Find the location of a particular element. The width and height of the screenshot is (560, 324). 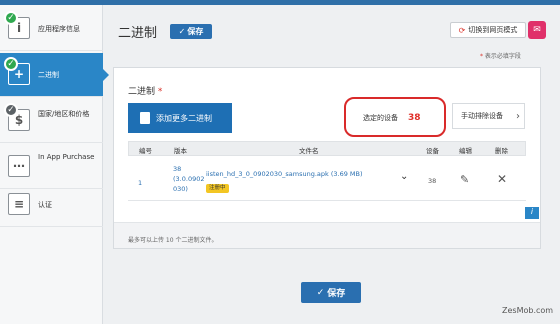

edit-icon: ✎ is located at coordinates (464, 179).